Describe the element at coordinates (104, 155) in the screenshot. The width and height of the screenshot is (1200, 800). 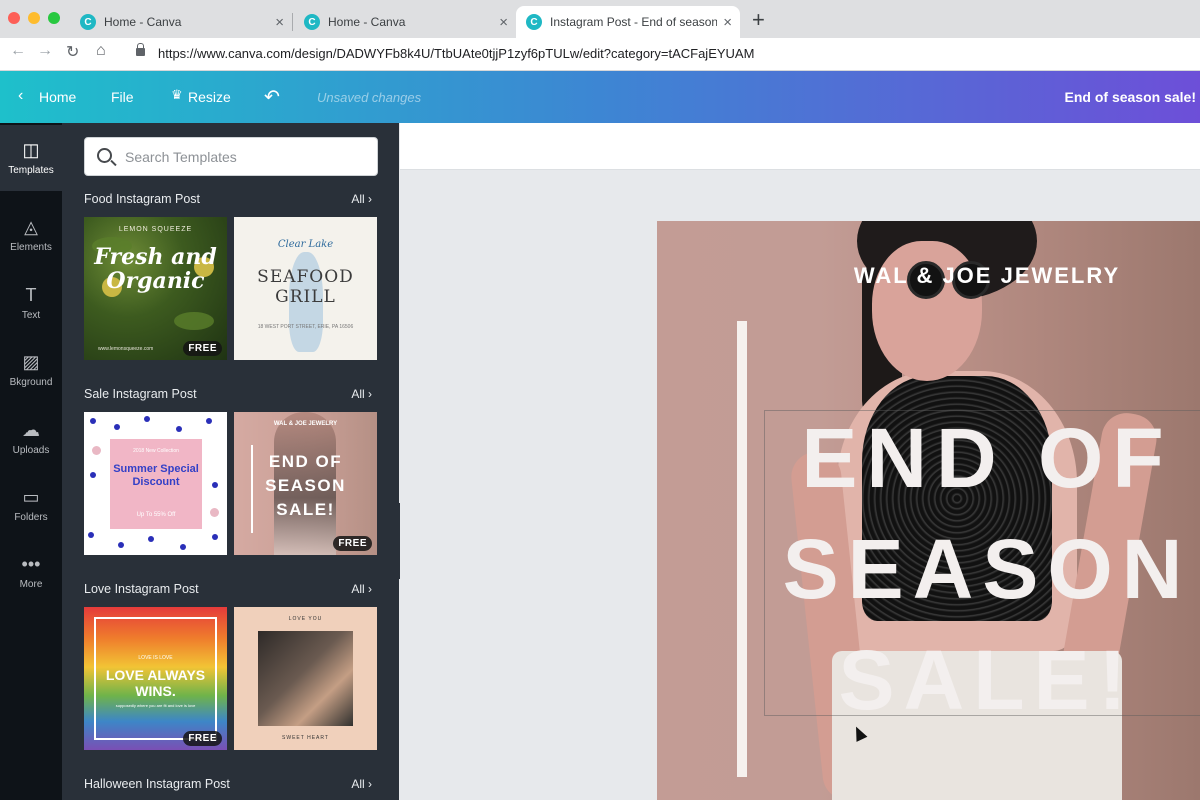
I see `search-icon` at that location.